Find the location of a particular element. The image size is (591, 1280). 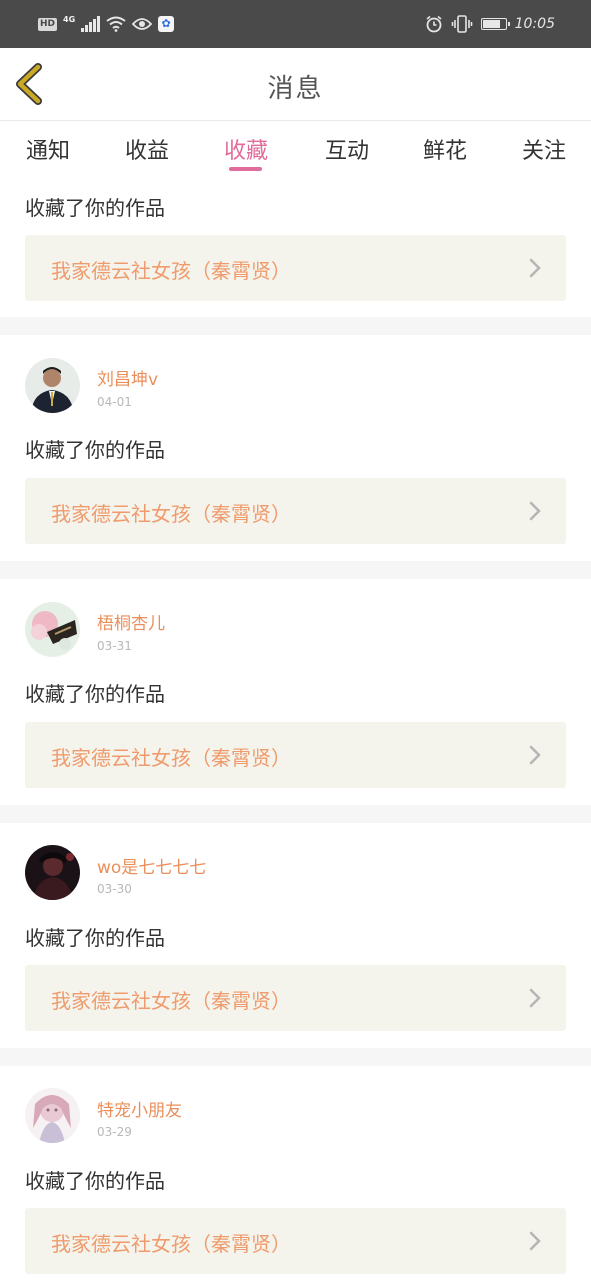

user-name: 刘昌坤v is located at coordinates (127, 377).